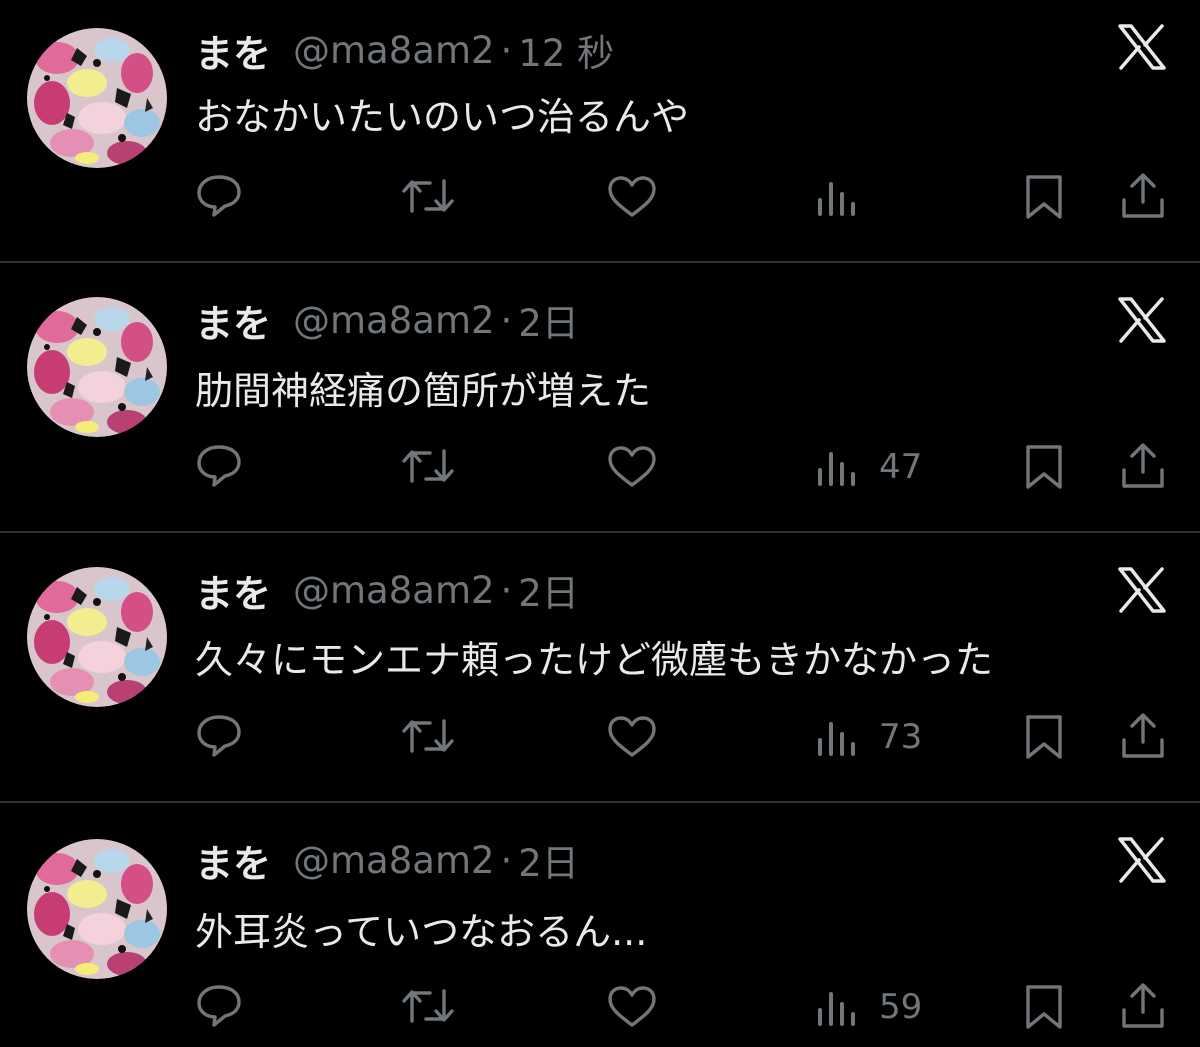  I want to click on views-button: 59, so click(869, 1007).